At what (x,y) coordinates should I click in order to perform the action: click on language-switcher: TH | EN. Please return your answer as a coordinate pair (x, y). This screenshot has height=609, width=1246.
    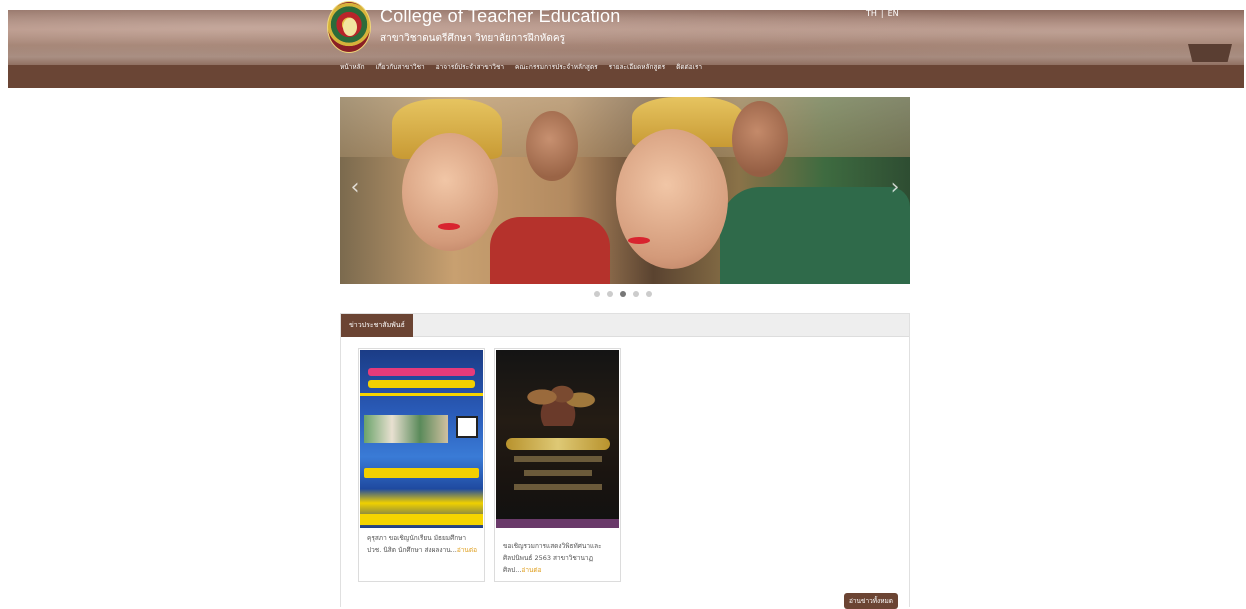
    Looking at the image, I should click on (882, 13).